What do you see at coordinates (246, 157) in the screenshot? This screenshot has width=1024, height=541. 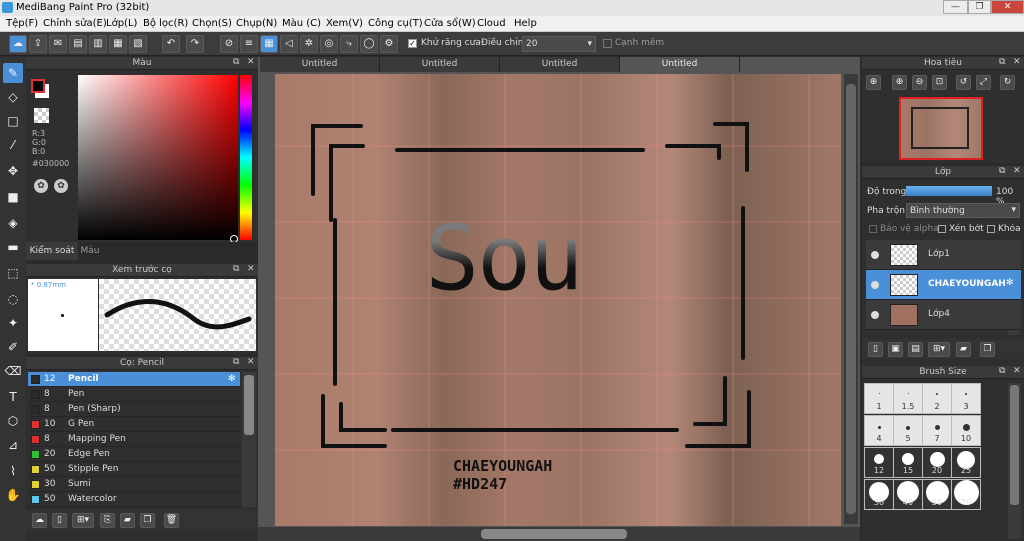 I see `hue-slider` at bounding box center [246, 157].